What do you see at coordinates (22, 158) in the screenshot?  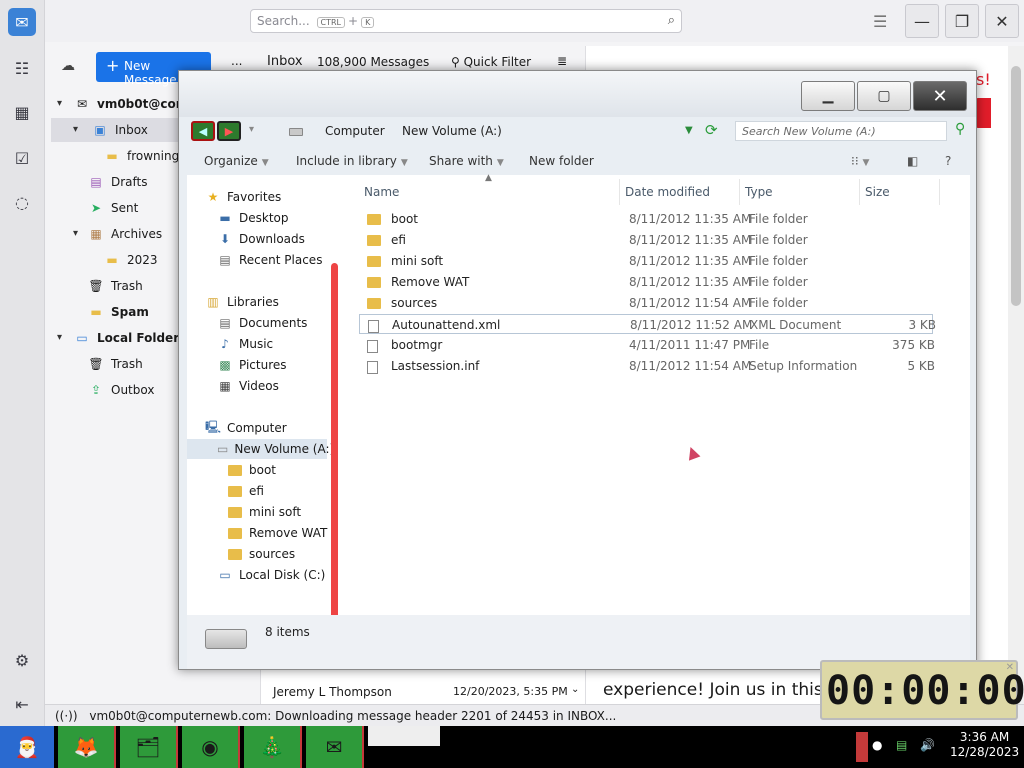 I see `tasks-icon: ☑` at bounding box center [22, 158].